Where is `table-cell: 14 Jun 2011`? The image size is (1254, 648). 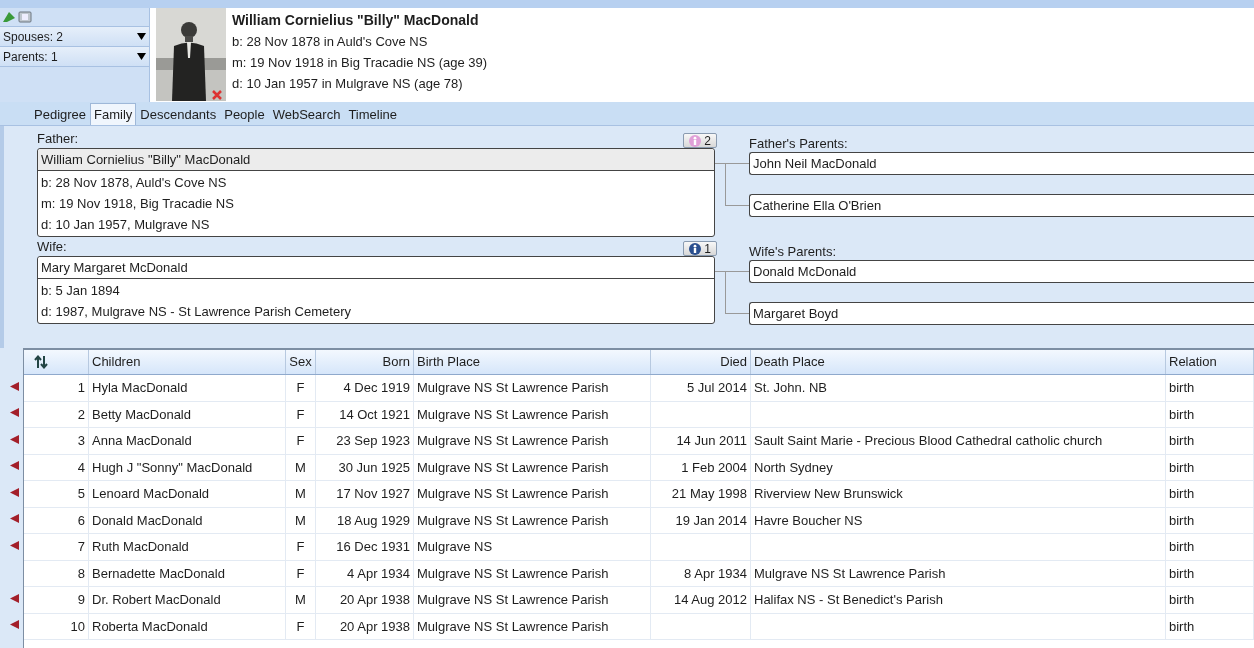 table-cell: 14 Jun 2011 is located at coordinates (711, 440).